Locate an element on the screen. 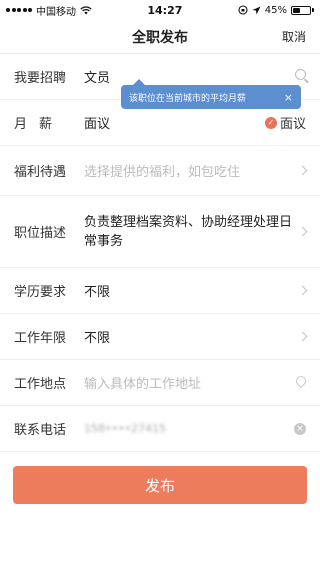 The width and height of the screenshot is (320, 569). location-label: 工作地点 is located at coordinates (40, 384).